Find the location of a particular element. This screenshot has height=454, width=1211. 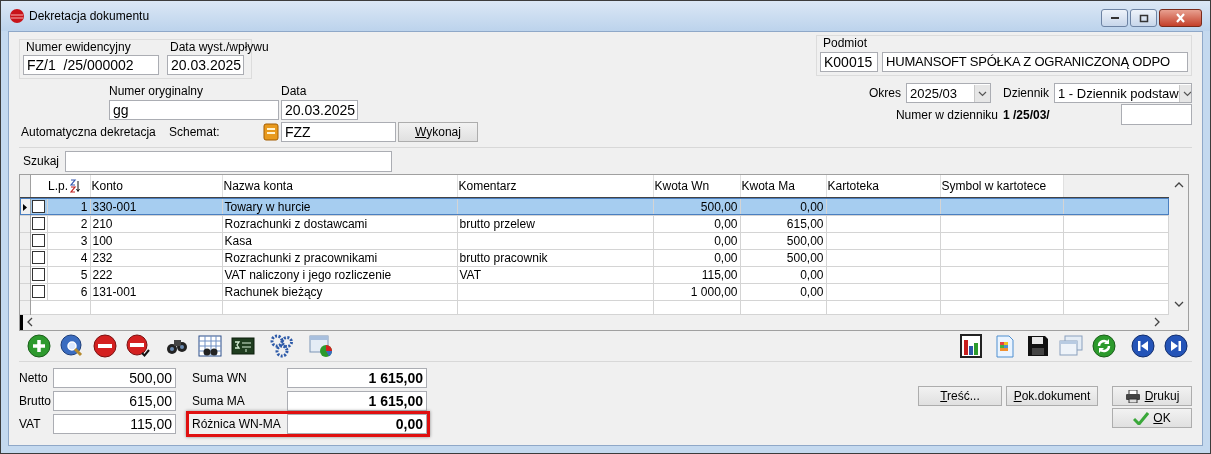

document-grid-icon is located at coordinates (1005, 346).